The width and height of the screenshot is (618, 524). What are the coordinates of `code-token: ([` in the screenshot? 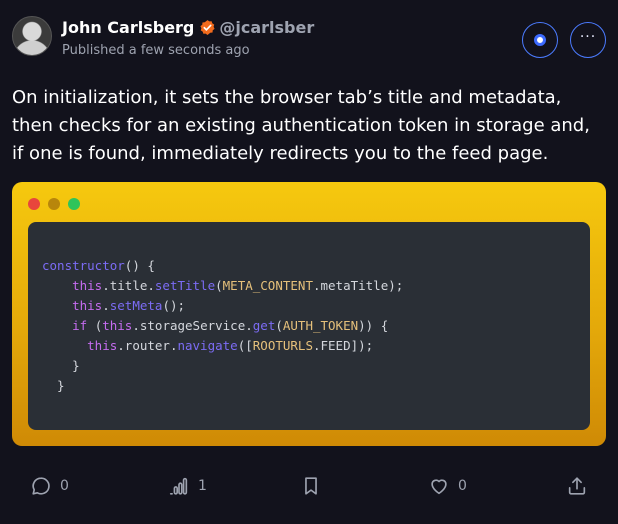 It's located at (245, 345).